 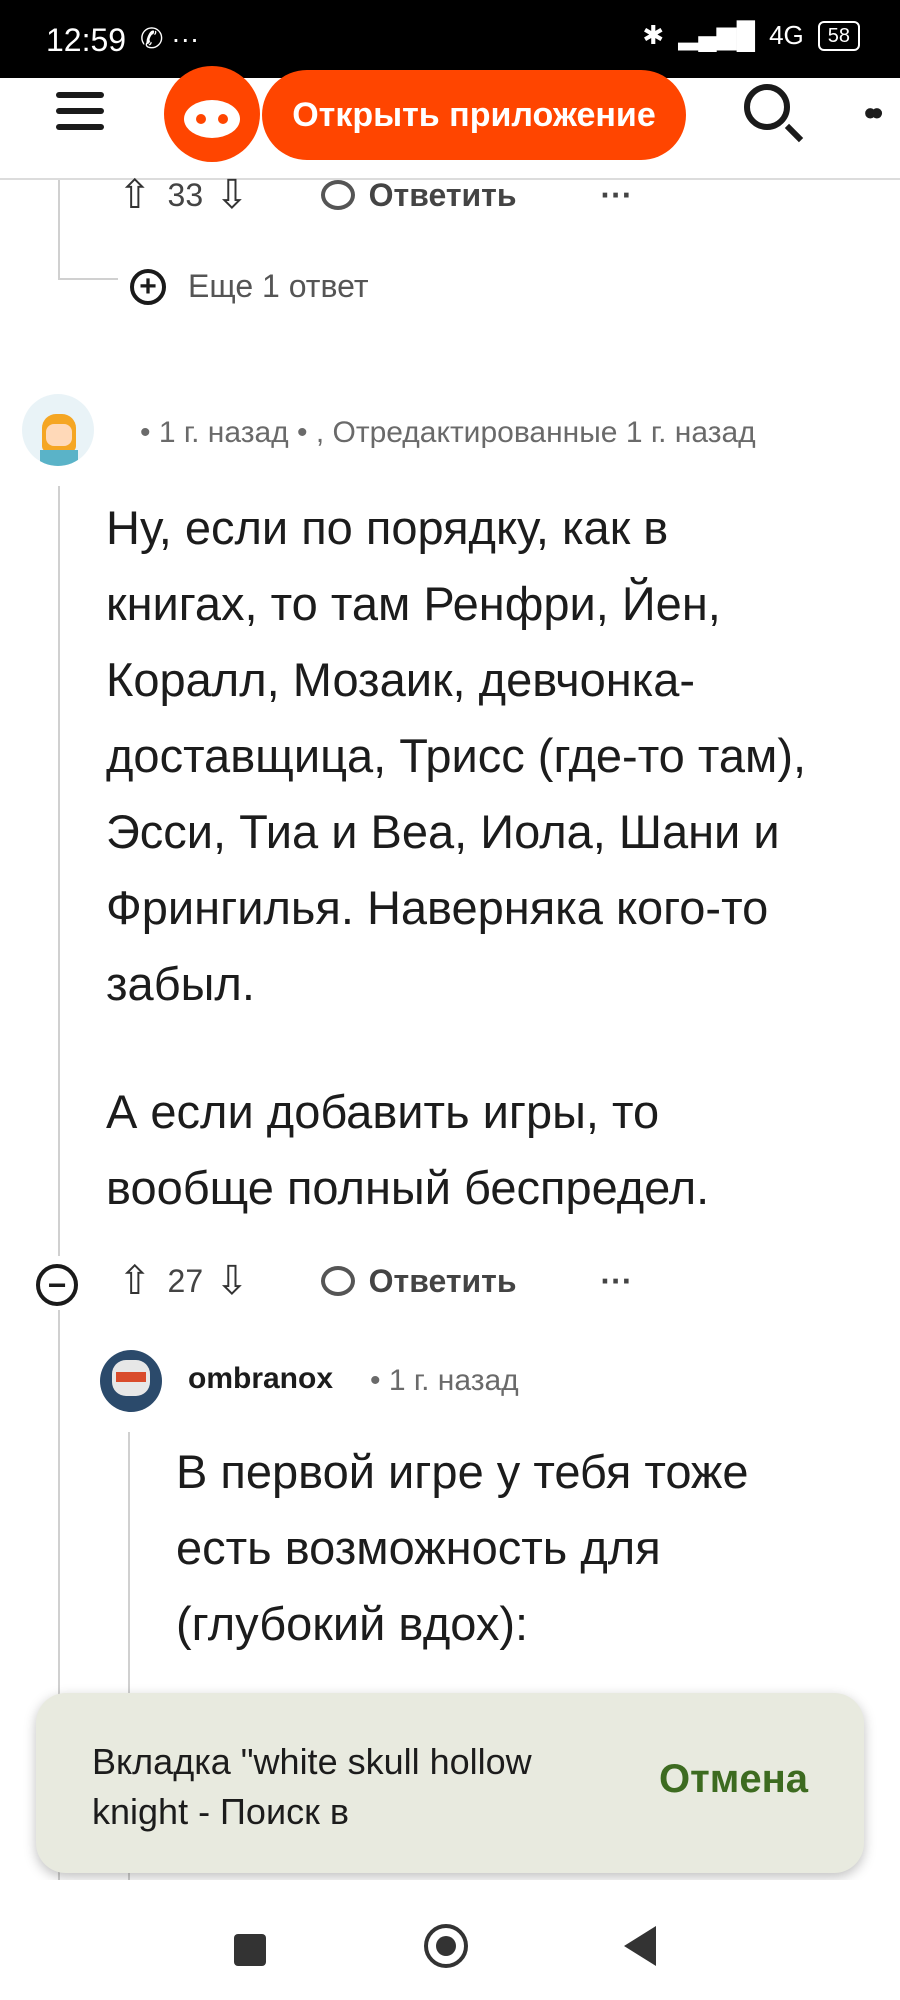 I want to click on reddit-face-icon, so click(x=212, y=119).